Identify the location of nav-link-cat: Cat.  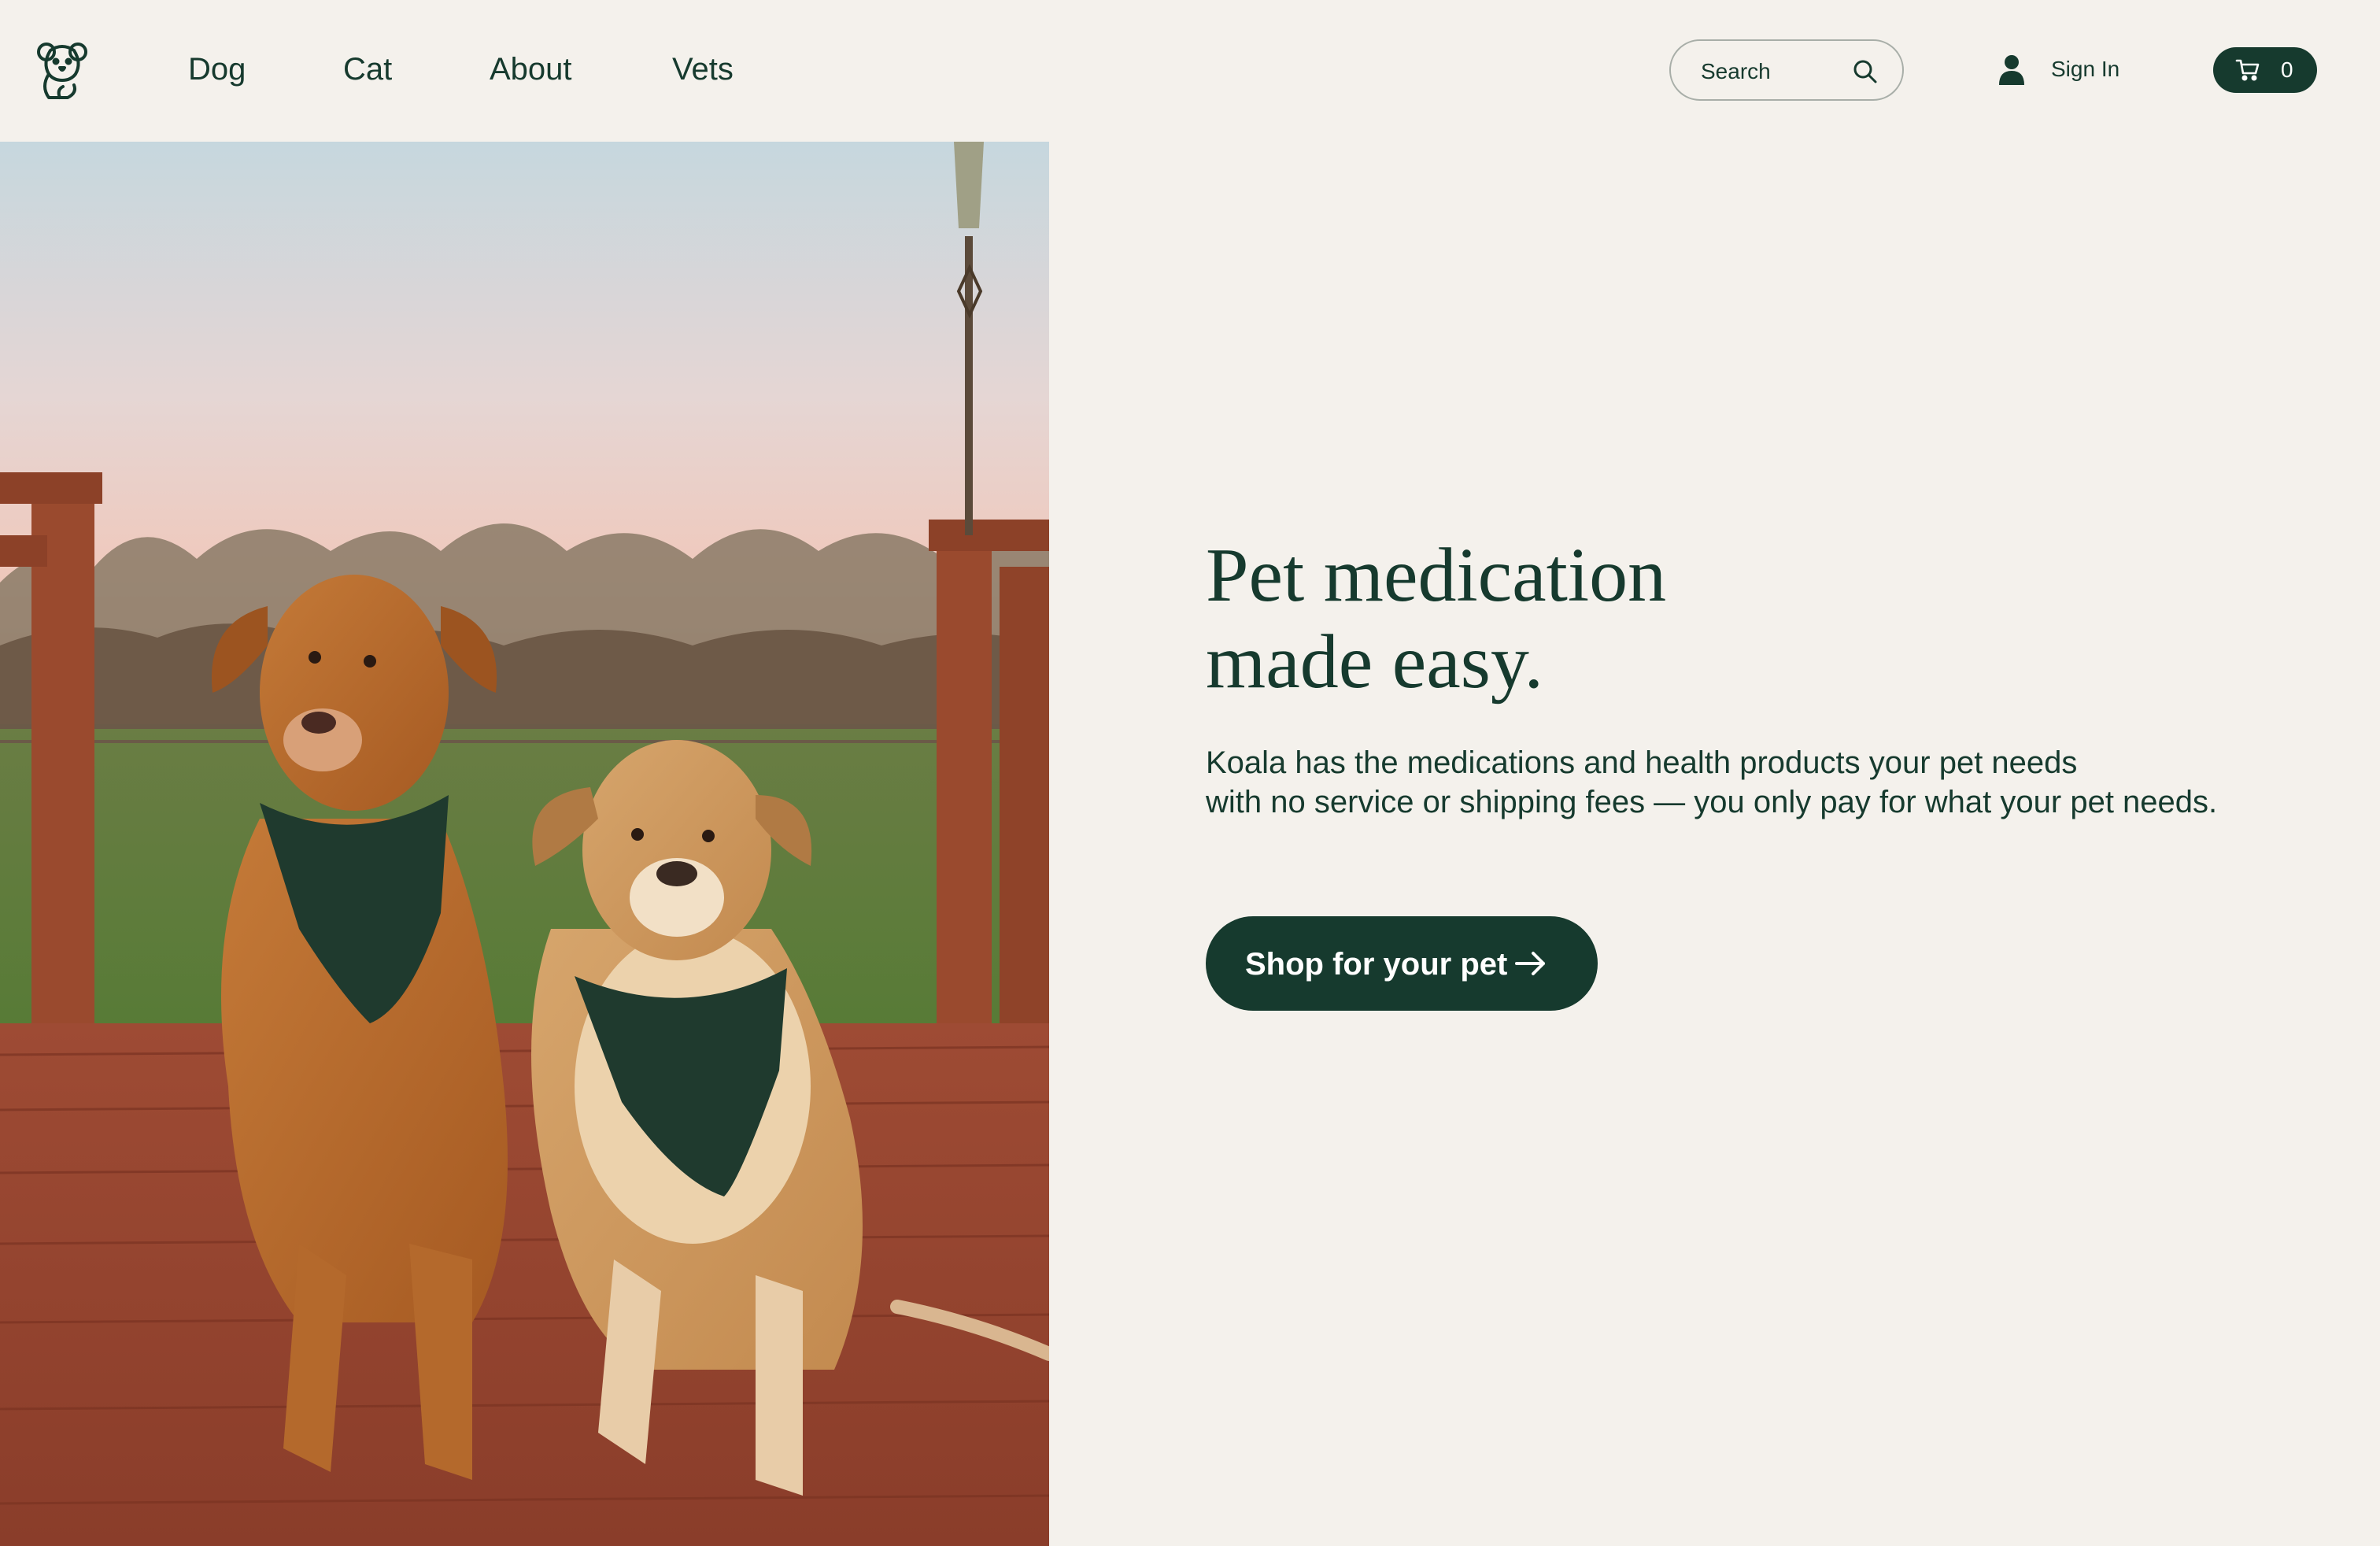
(367, 69).